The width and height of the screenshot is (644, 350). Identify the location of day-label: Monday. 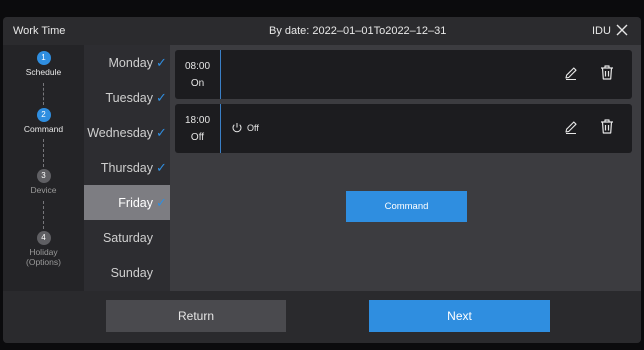
(130, 62).